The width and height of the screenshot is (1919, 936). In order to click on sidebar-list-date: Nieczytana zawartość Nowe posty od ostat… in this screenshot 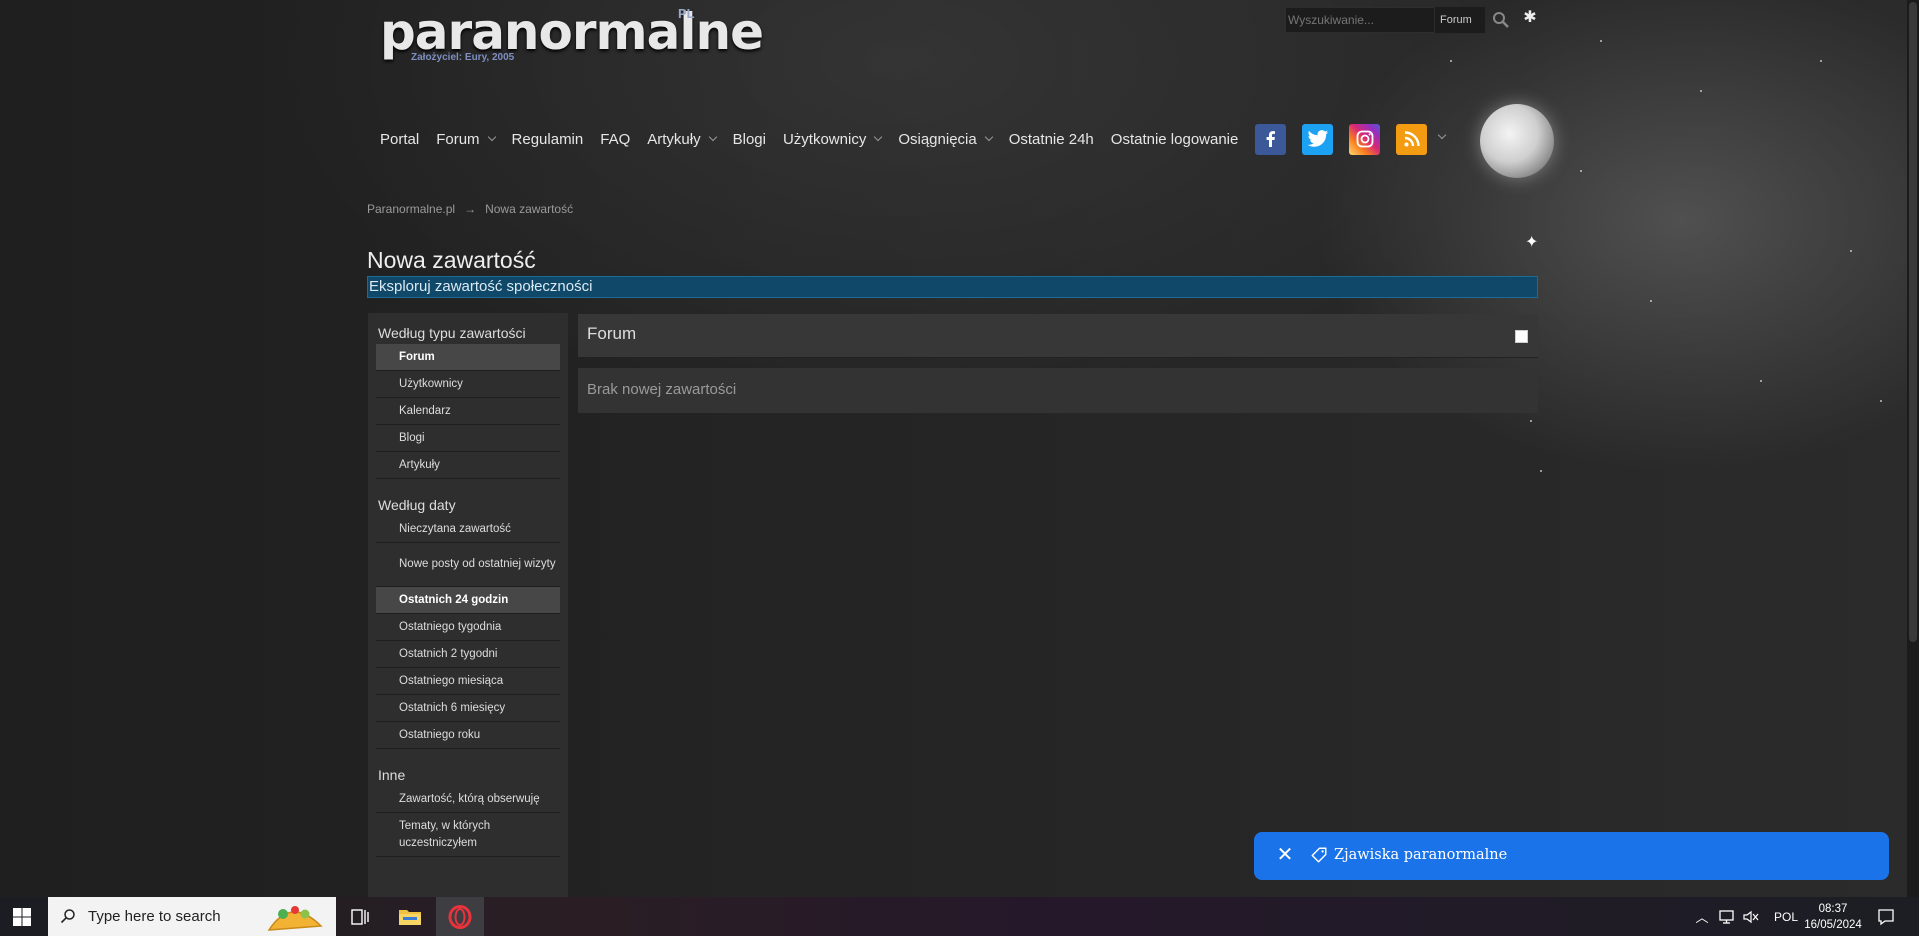, I will do `click(468, 632)`.